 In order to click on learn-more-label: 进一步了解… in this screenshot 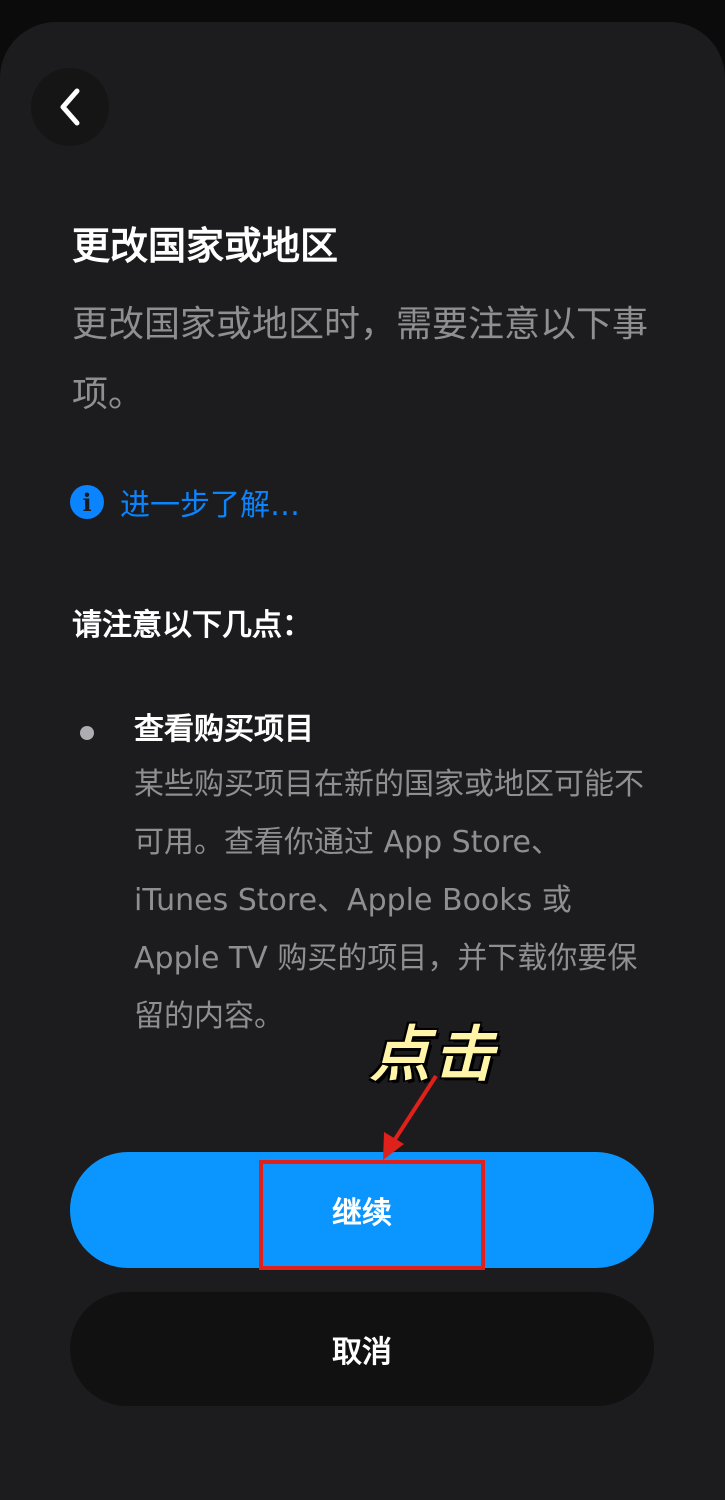, I will do `click(210, 505)`.